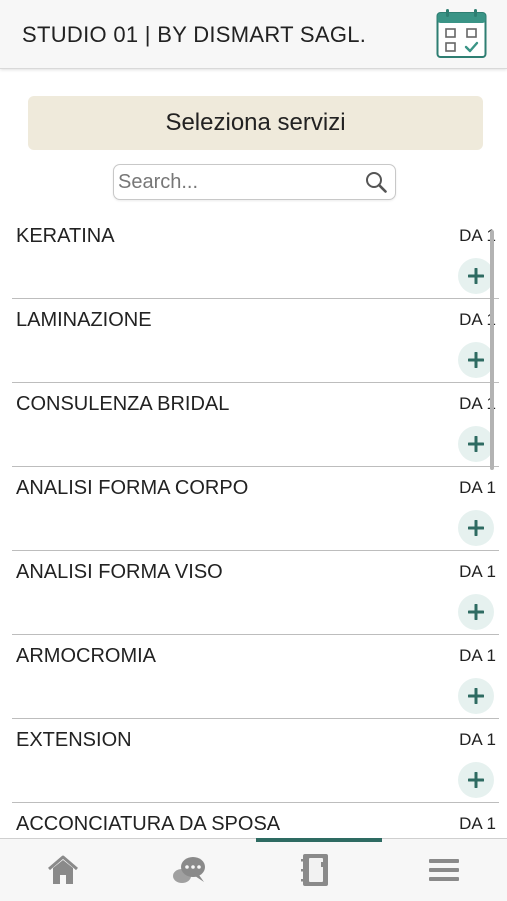  Describe the element at coordinates (194, 34) in the screenshot. I see `header-title: STUDIO 01 | BY DISMART SAGL.` at that location.